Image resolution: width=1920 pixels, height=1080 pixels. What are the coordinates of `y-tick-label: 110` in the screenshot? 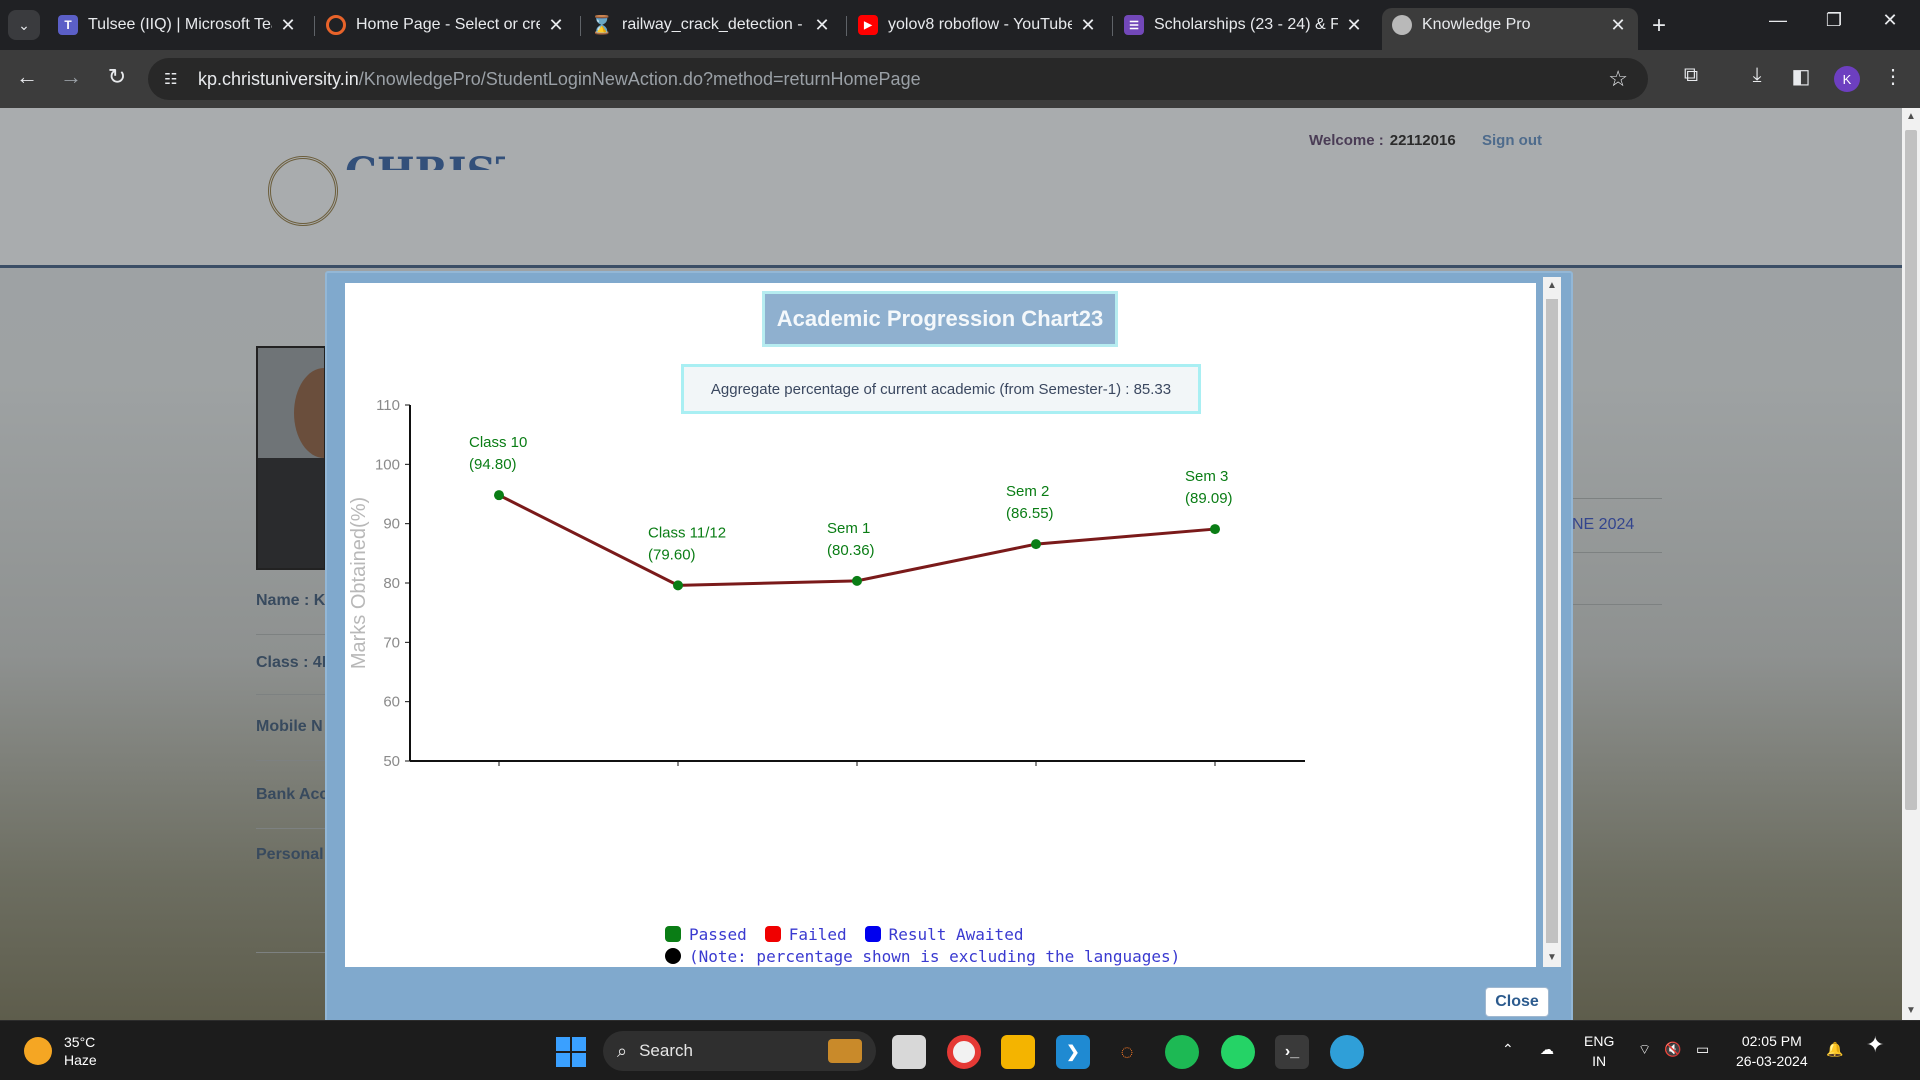 It's located at (388, 405).